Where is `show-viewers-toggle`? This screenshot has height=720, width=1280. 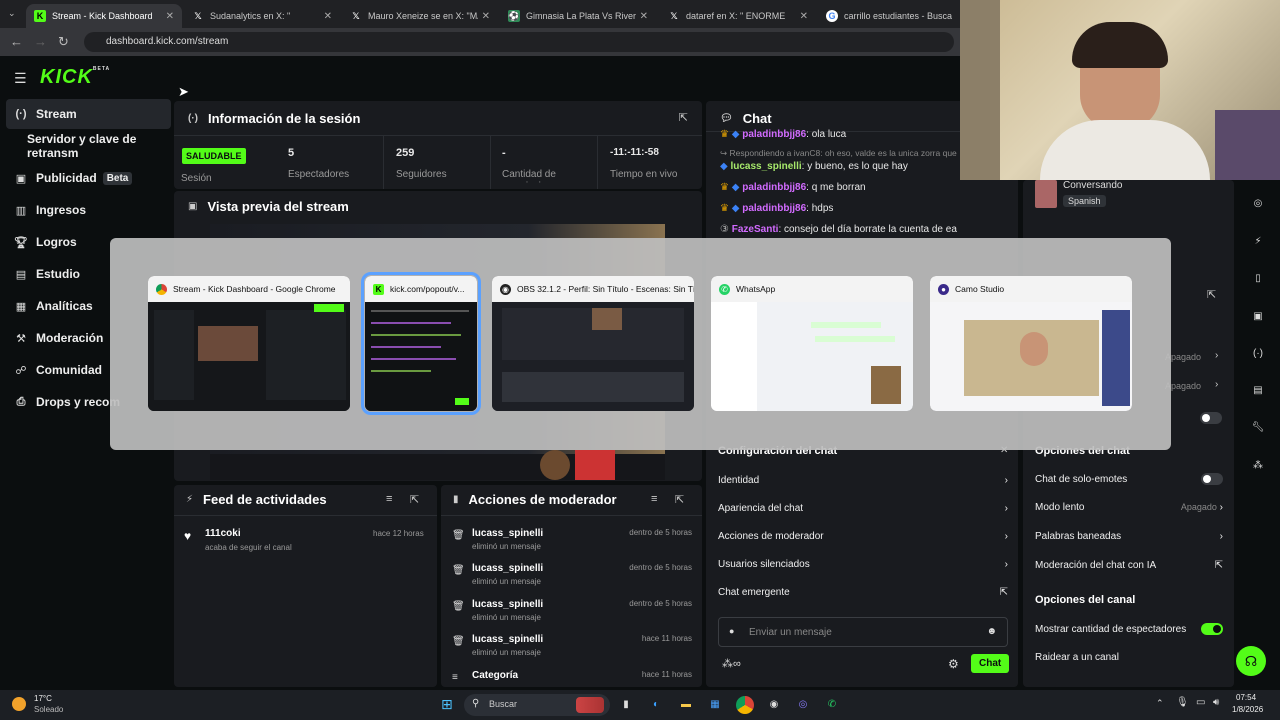
show-viewers-toggle is located at coordinates (1212, 629).